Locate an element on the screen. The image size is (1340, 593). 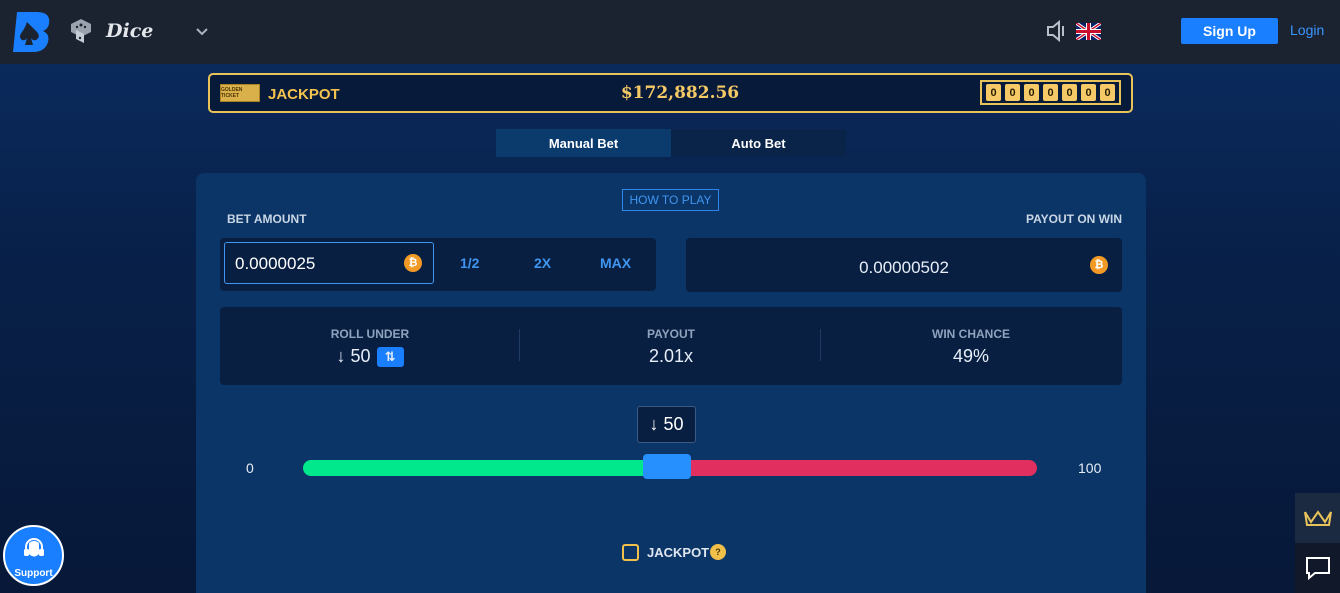
chat-icon is located at coordinates (1317, 568).